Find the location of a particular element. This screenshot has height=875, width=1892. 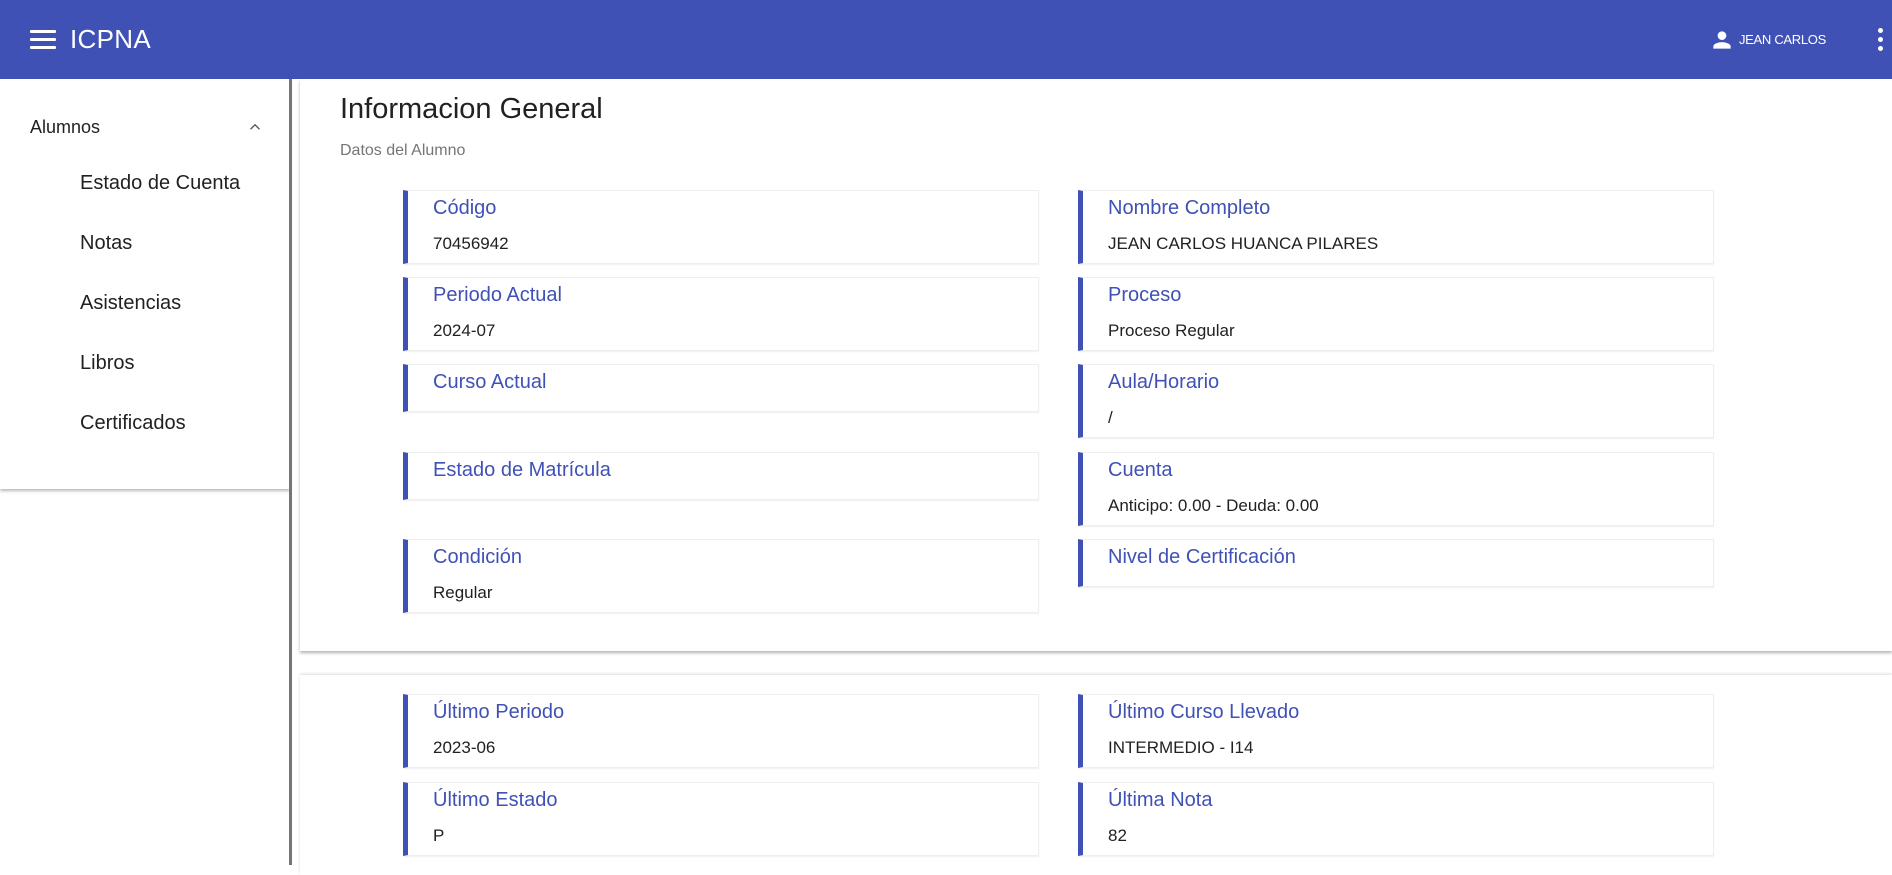

field-label: Curso Actual is located at coordinates (490, 382).